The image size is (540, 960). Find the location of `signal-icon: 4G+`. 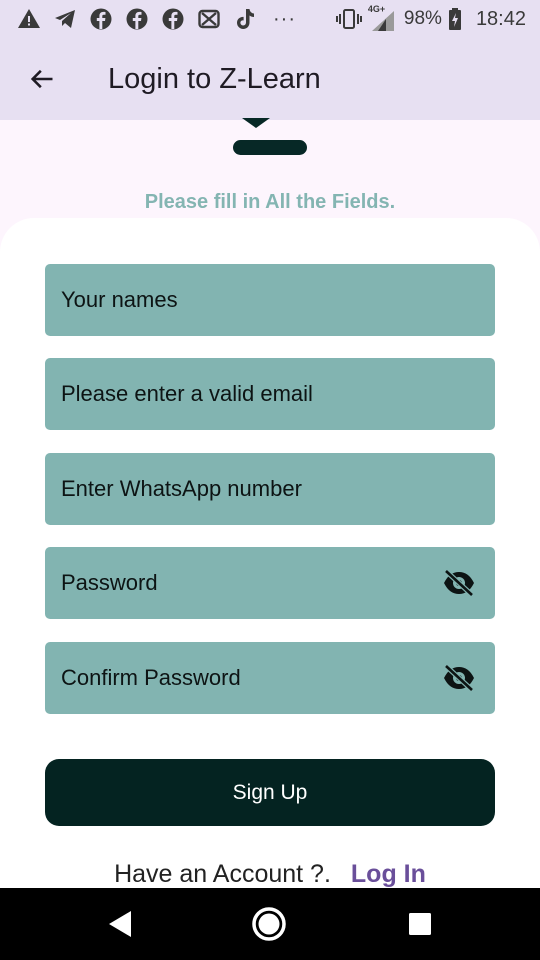

signal-icon: 4G+ is located at coordinates (380, 17).